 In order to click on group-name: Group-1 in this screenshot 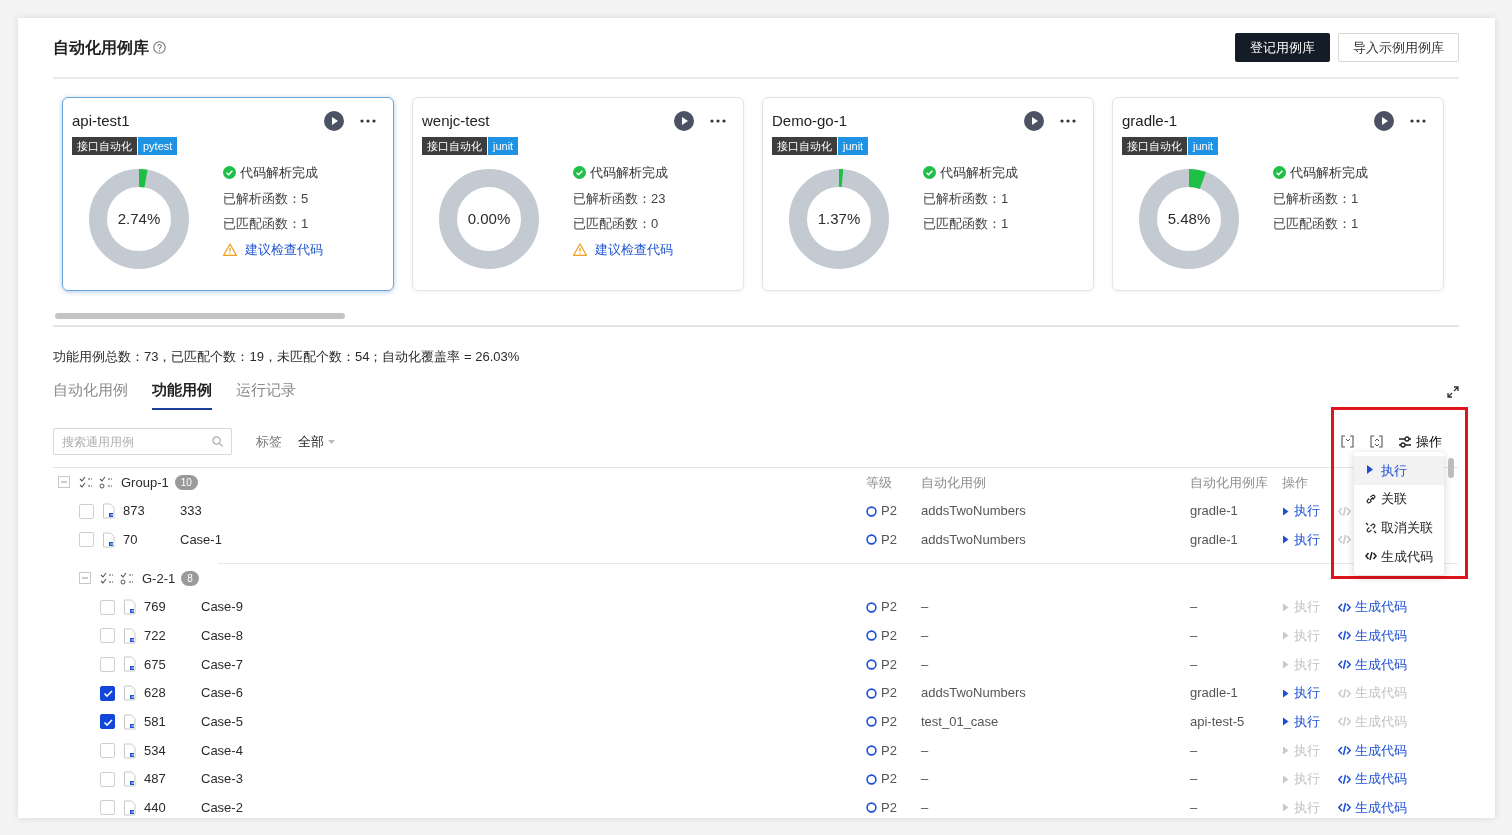, I will do `click(145, 482)`.